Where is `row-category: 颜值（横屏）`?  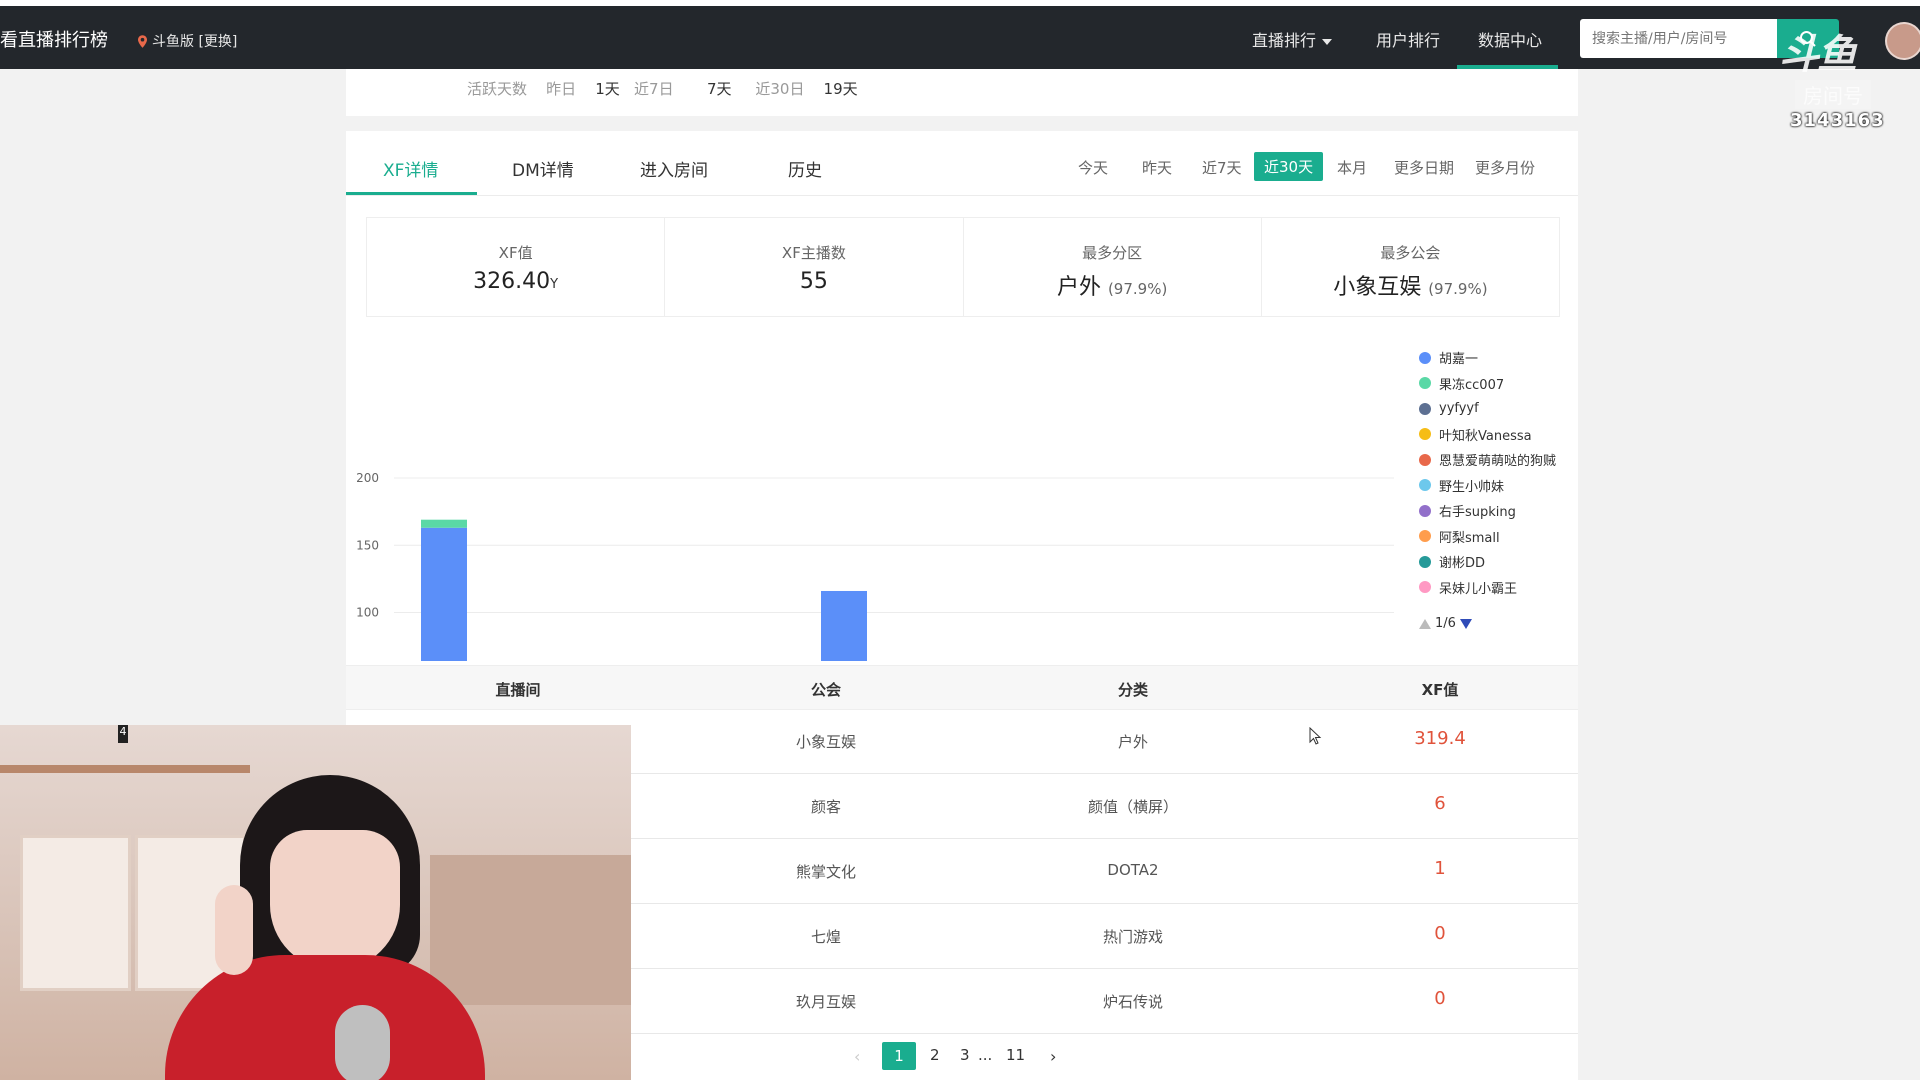
row-category: 颜值（横屏） is located at coordinates (1133, 807).